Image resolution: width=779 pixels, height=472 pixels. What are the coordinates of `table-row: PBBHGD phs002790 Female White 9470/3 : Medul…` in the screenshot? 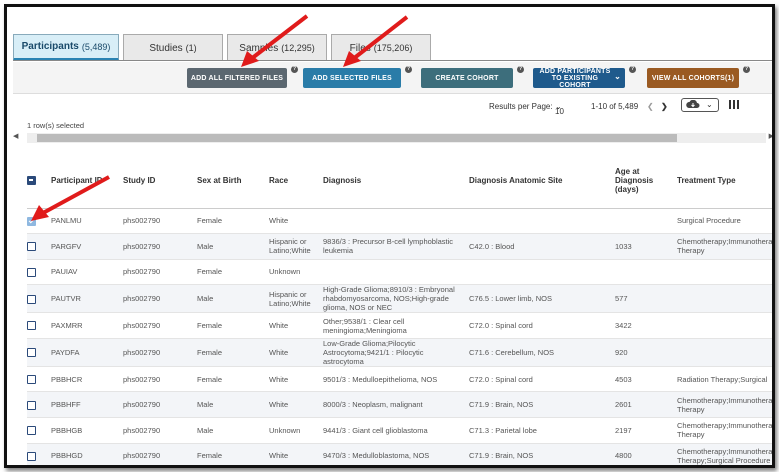 It's located at (399, 454).